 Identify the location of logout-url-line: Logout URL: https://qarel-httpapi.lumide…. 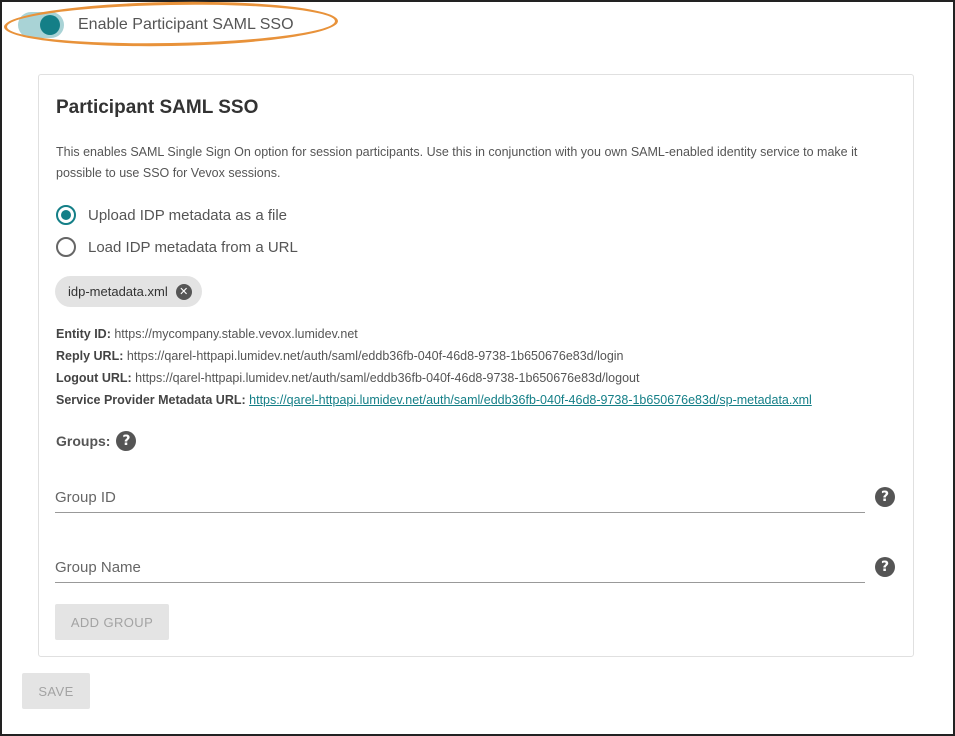
(347, 378).